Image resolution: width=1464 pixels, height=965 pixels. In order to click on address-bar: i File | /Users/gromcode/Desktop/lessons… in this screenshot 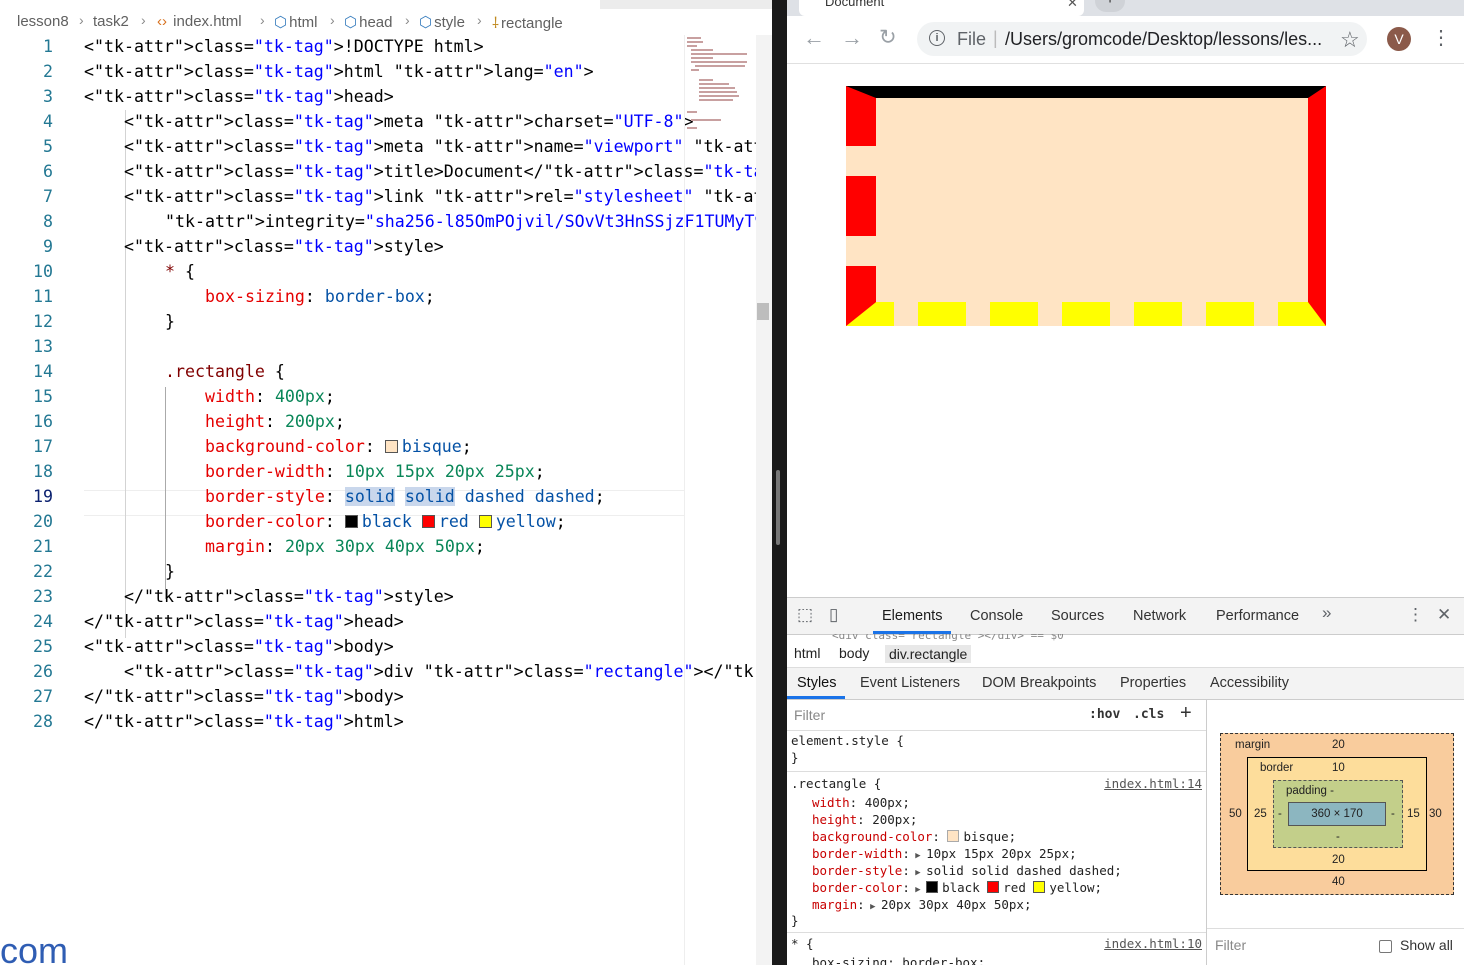, I will do `click(1142, 39)`.